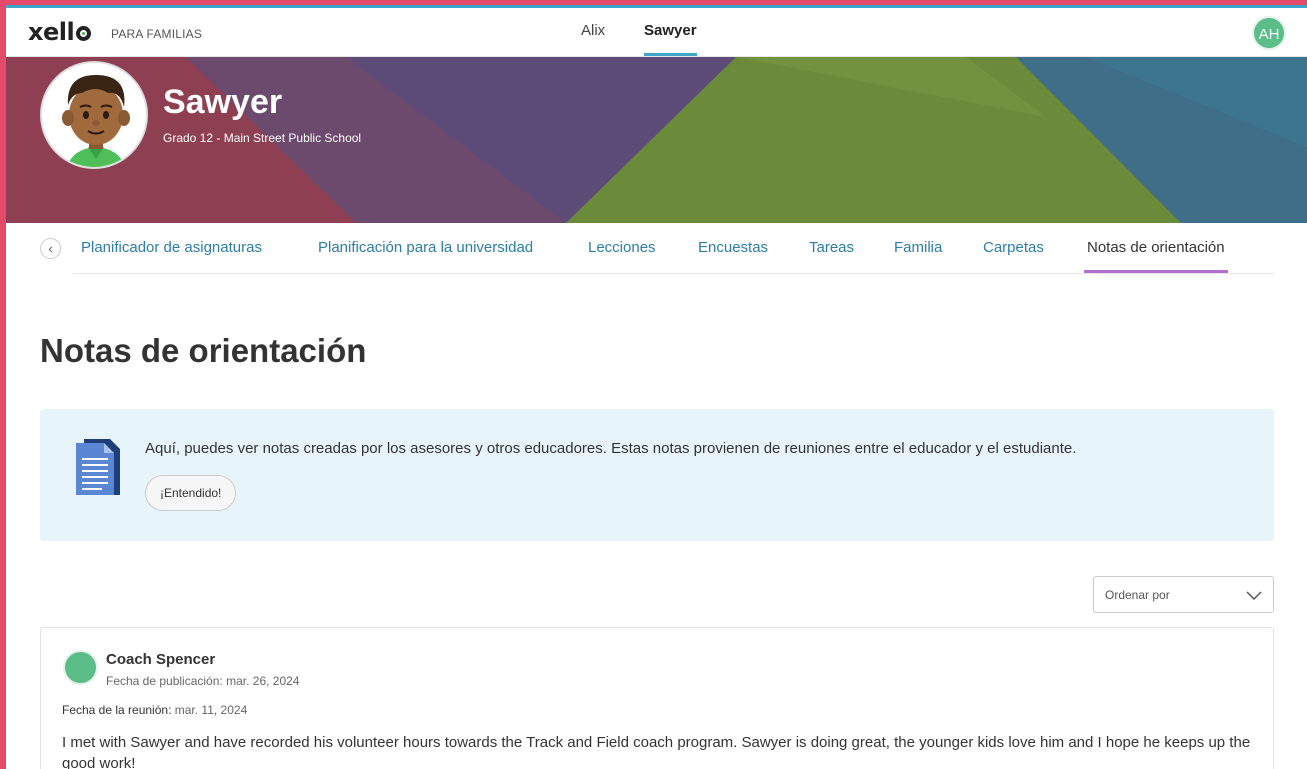  I want to click on tab-college-planning: Planificación para la universidad, so click(425, 256).